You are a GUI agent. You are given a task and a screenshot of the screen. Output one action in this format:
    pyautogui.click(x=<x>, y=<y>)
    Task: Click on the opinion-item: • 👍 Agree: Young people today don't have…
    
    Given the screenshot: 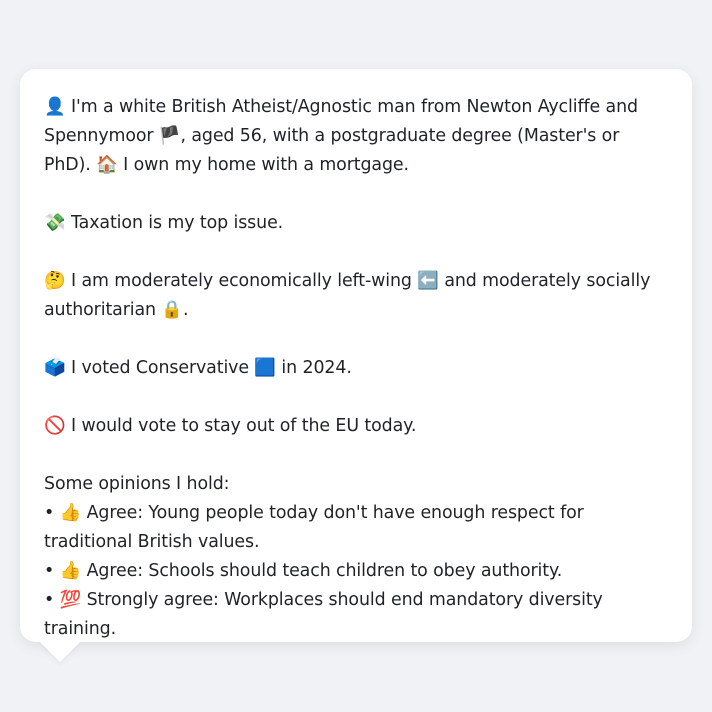 What is the action you would take?
    pyautogui.click(x=356, y=528)
    